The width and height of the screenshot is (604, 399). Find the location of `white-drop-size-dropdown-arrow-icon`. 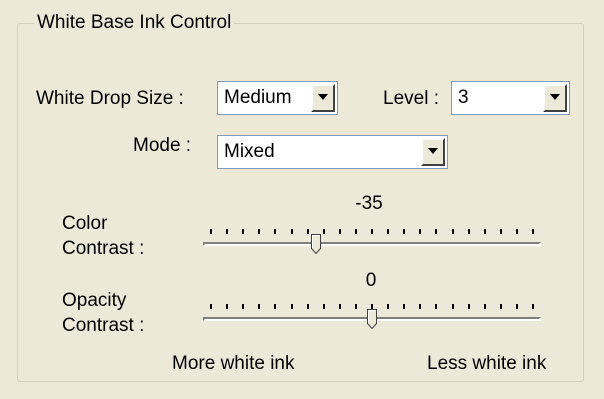

white-drop-size-dropdown-arrow-icon is located at coordinates (323, 98).